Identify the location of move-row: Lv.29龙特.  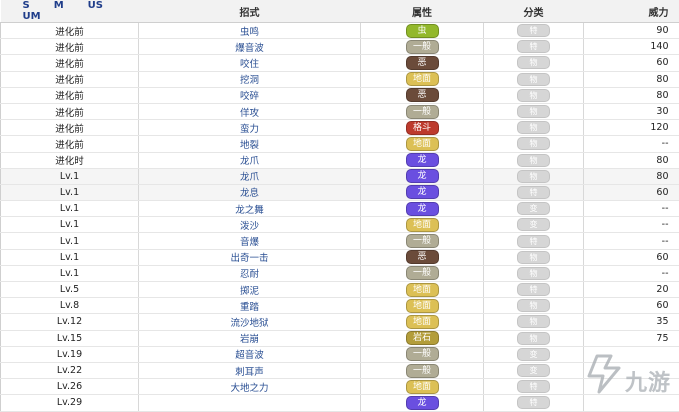
(340, 403).